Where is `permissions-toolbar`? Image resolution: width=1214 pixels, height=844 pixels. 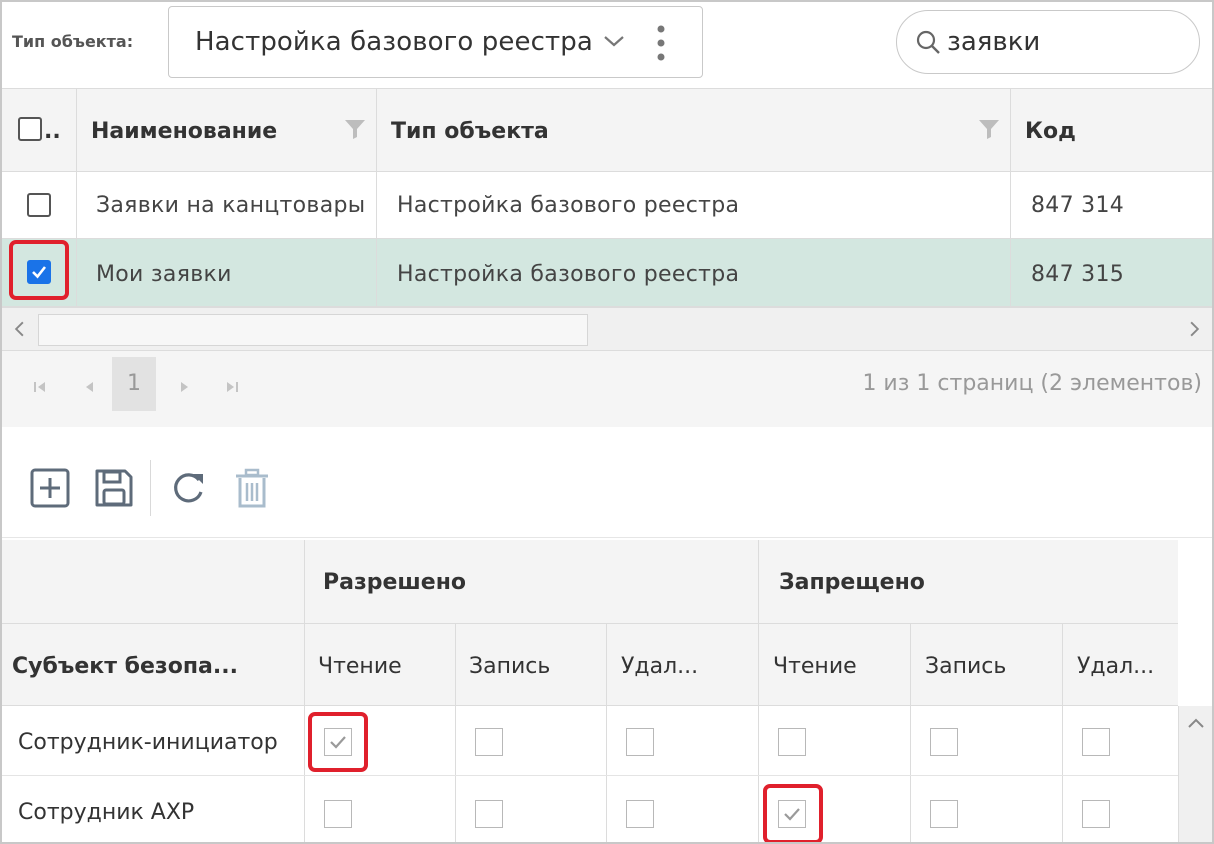 permissions-toolbar is located at coordinates (607, 490).